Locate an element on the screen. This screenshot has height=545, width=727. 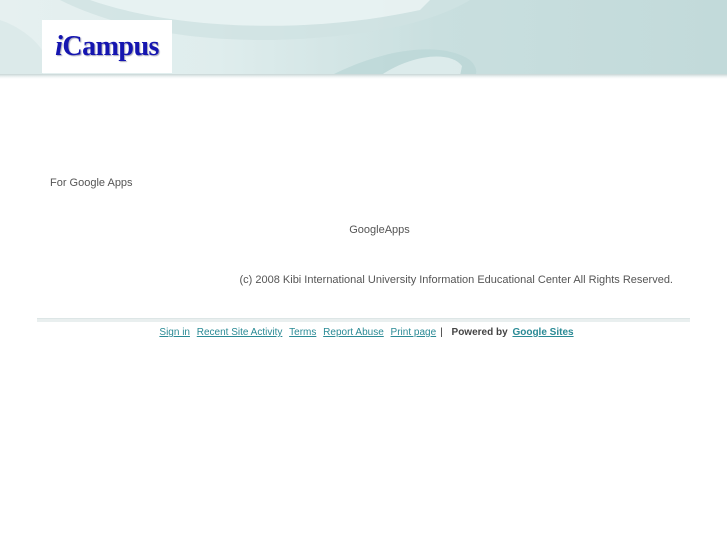
header-divider is located at coordinates (363, 76).